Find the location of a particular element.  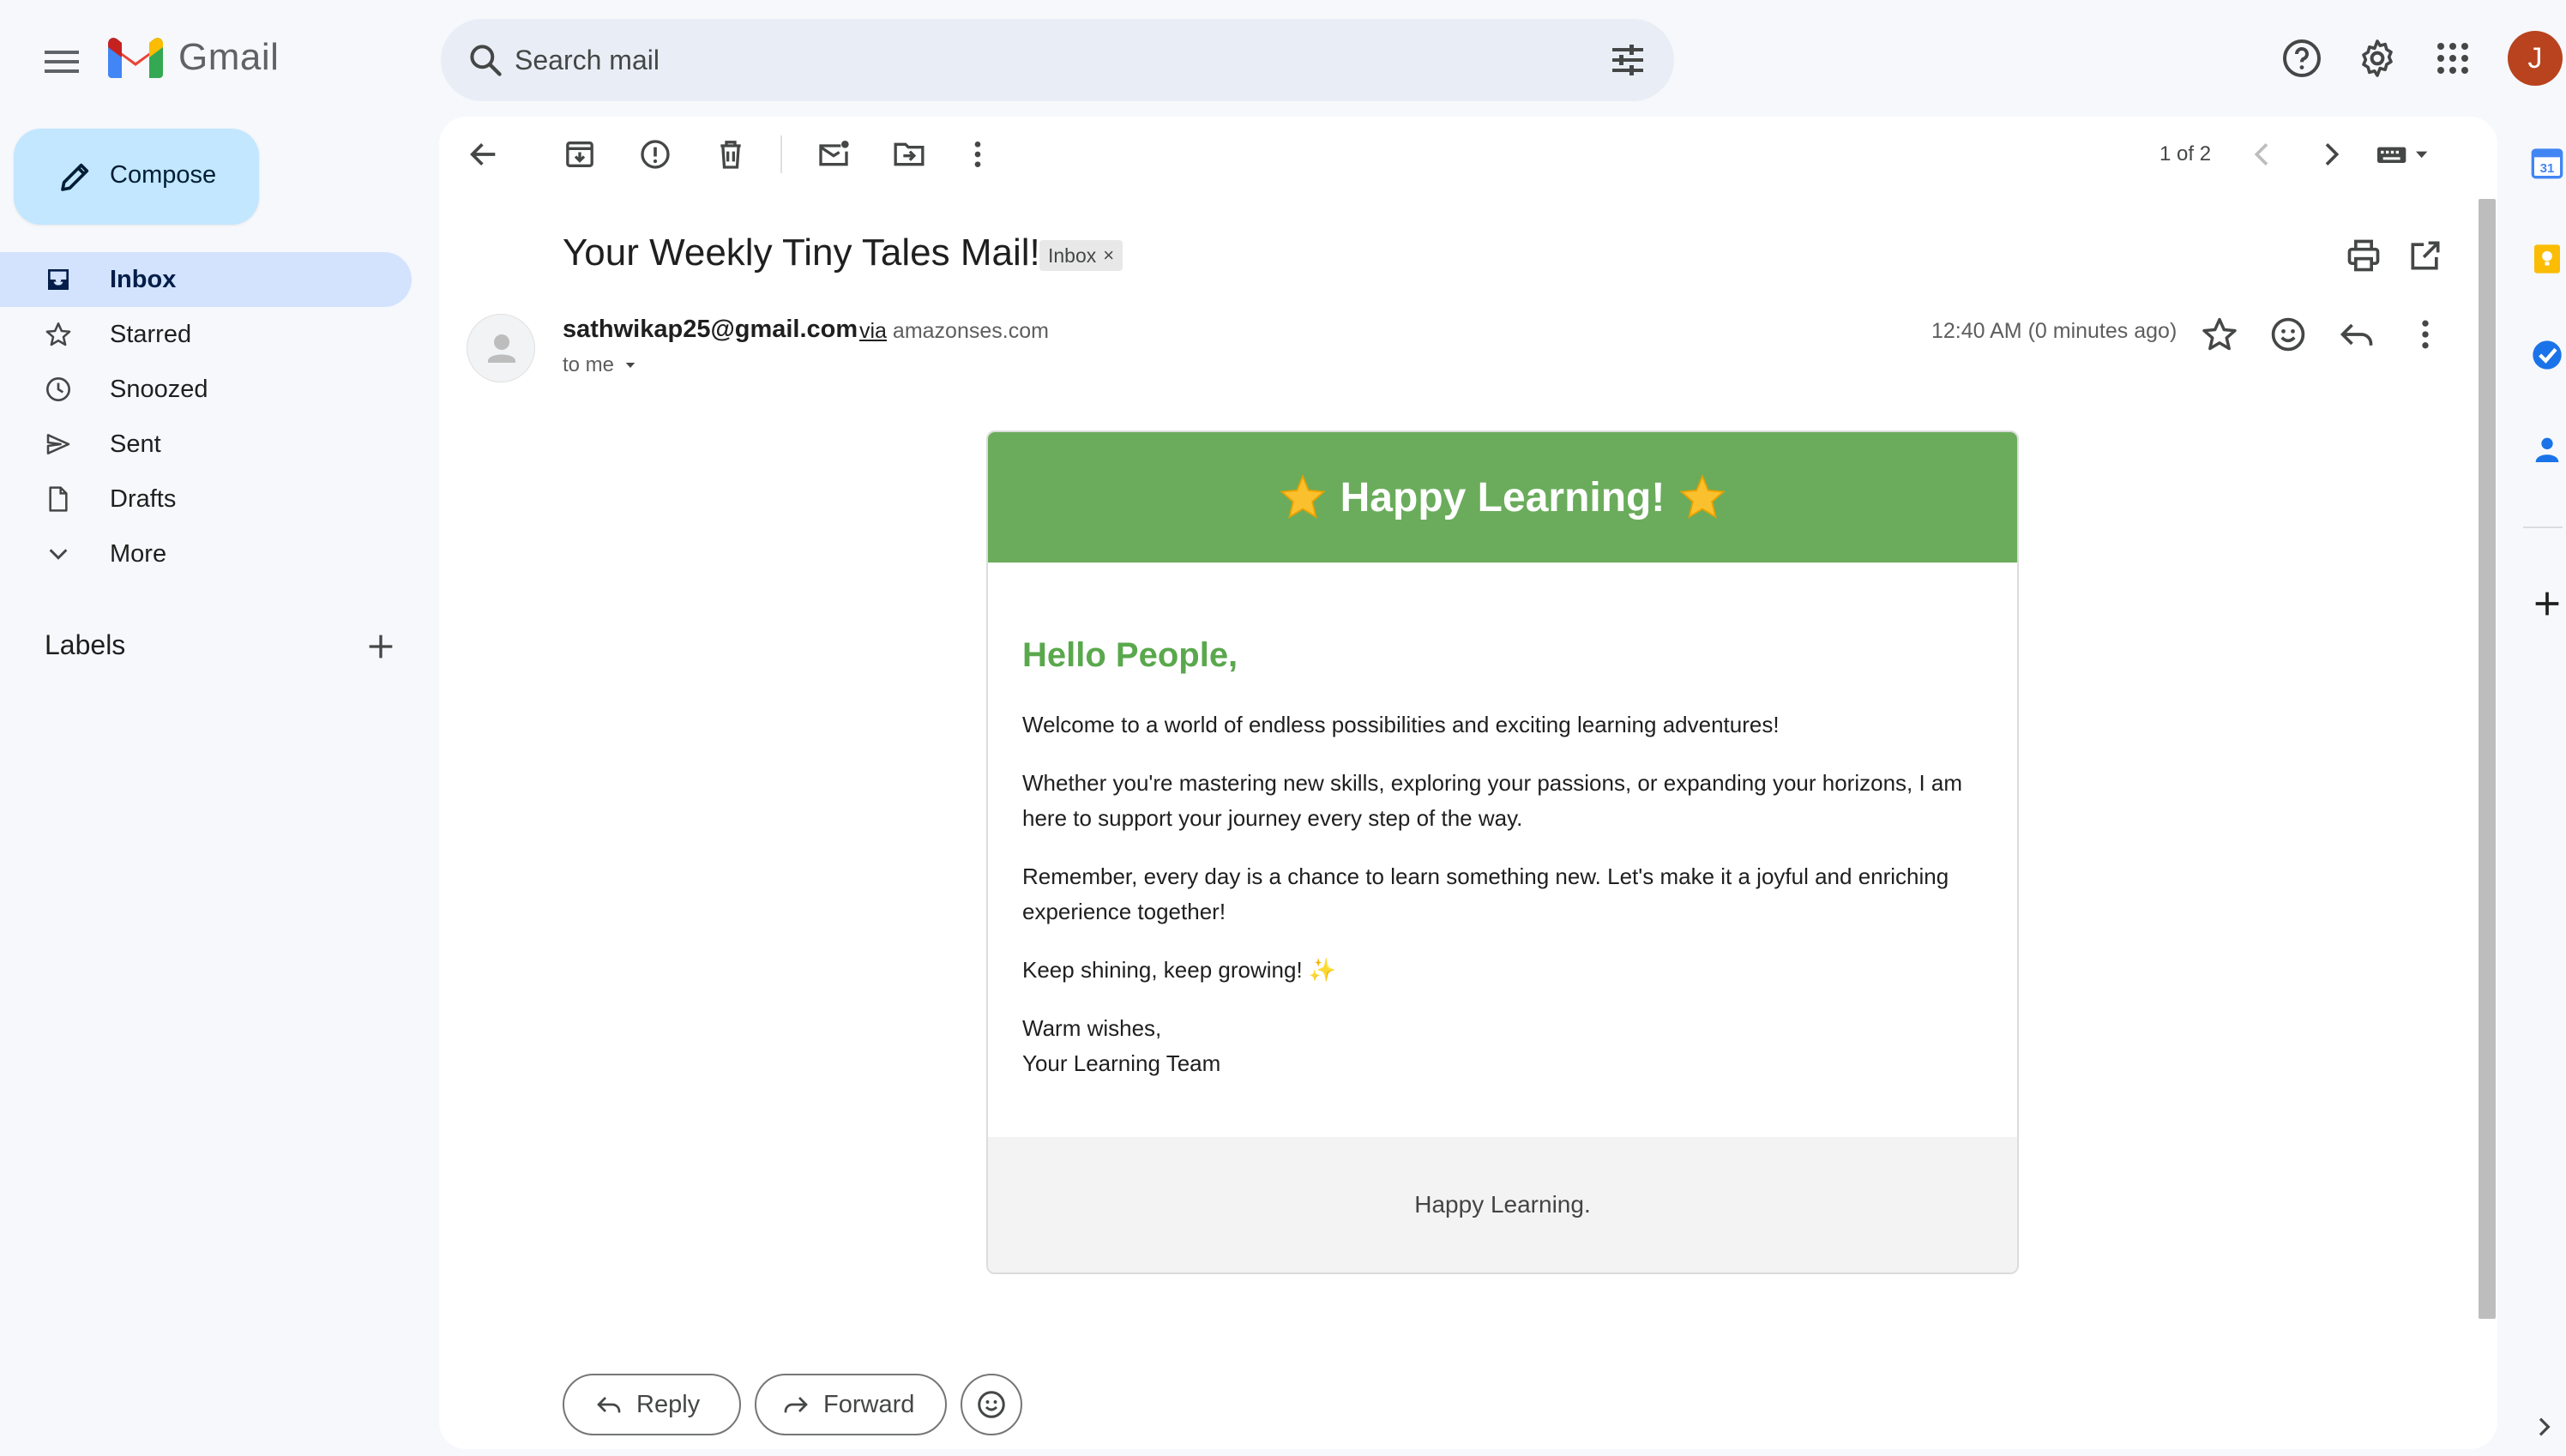

sender-via: via amazonses.com is located at coordinates (954, 332).